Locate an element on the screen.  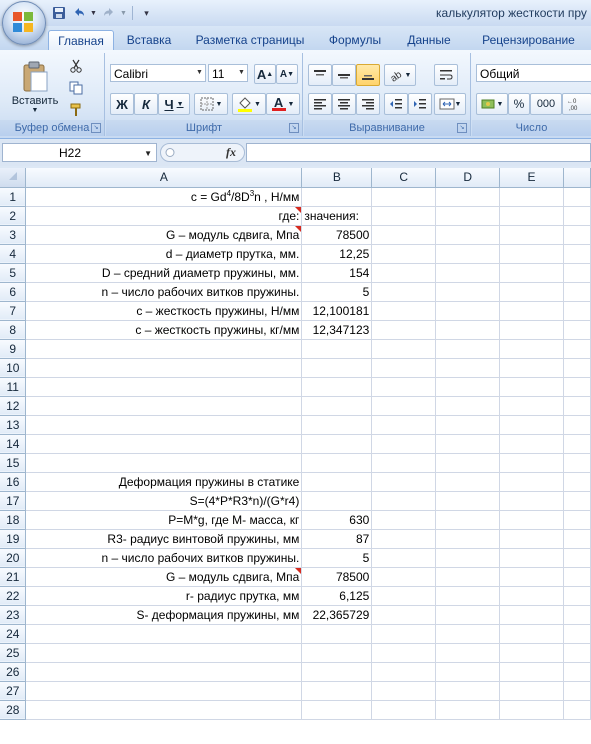
undo-icon is located at coordinates (78, 13).